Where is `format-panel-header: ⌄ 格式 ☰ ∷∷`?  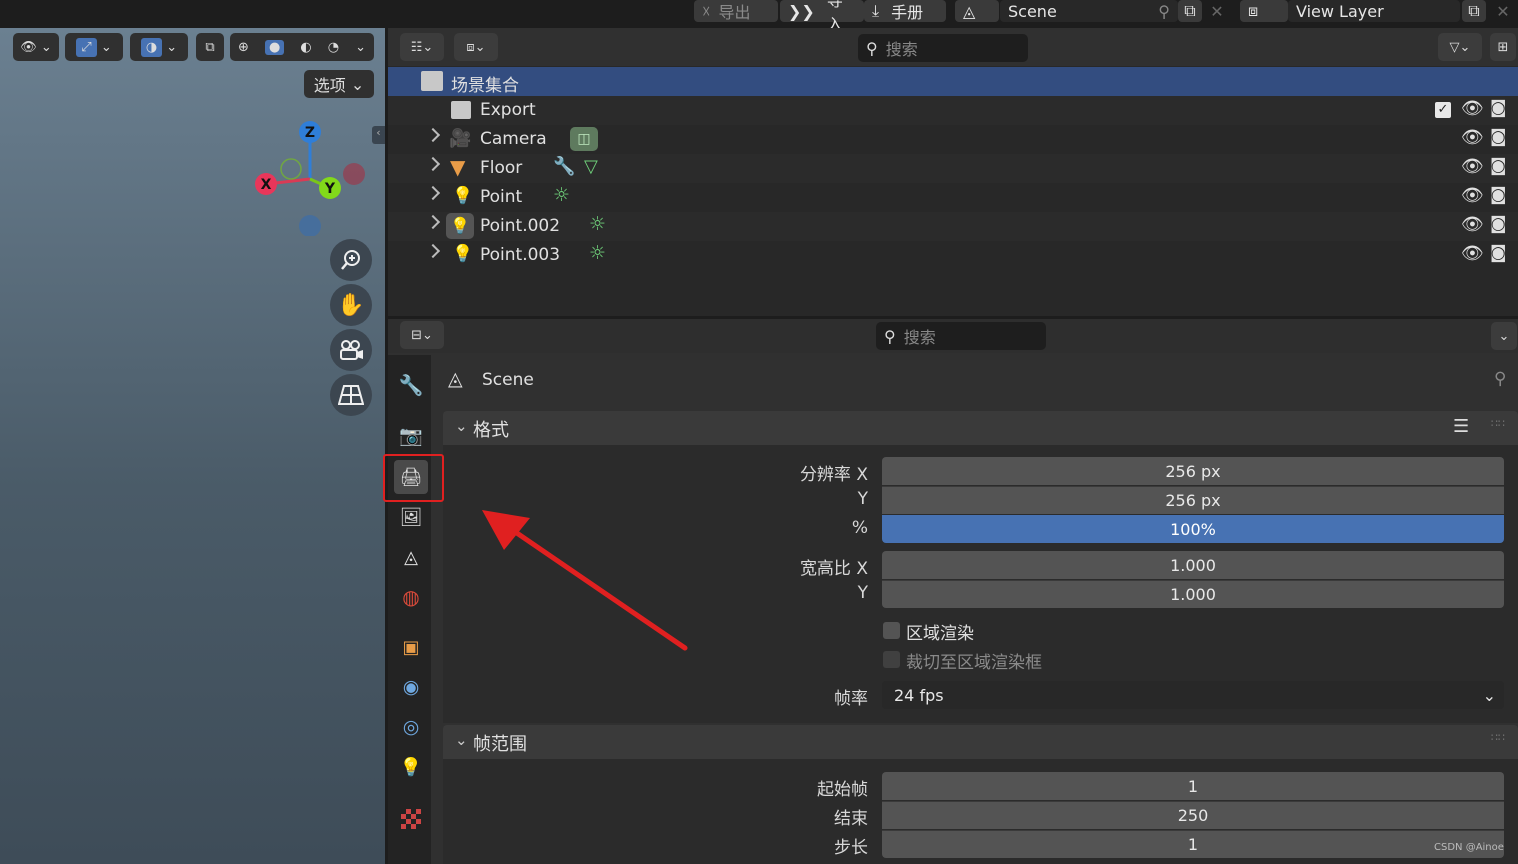 format-panel-header: ⌄ 格式 ☰ ∷∷ is located at coordinates (980, 428).